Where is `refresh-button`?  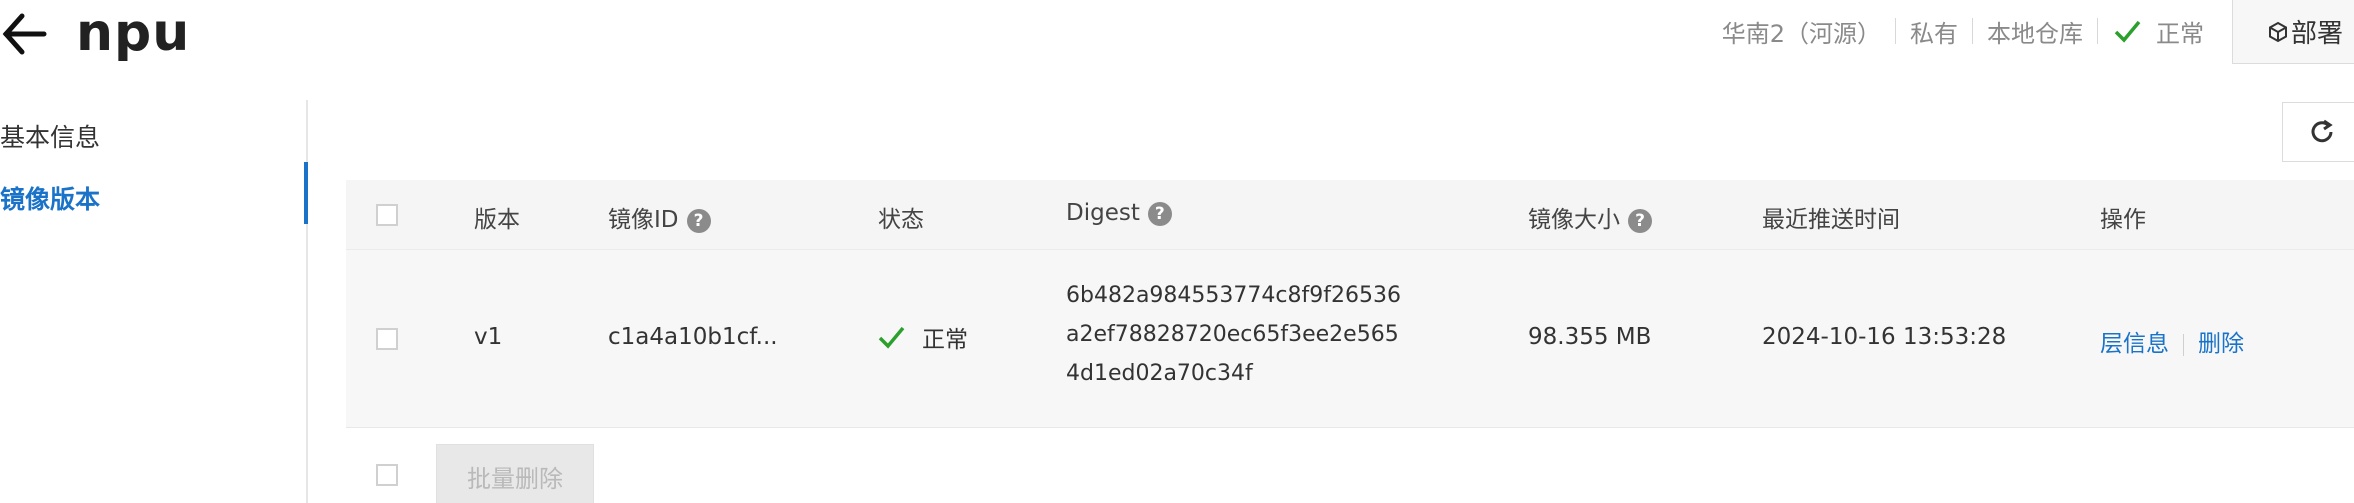 refresh-button is located at coordinates (2318, 132).